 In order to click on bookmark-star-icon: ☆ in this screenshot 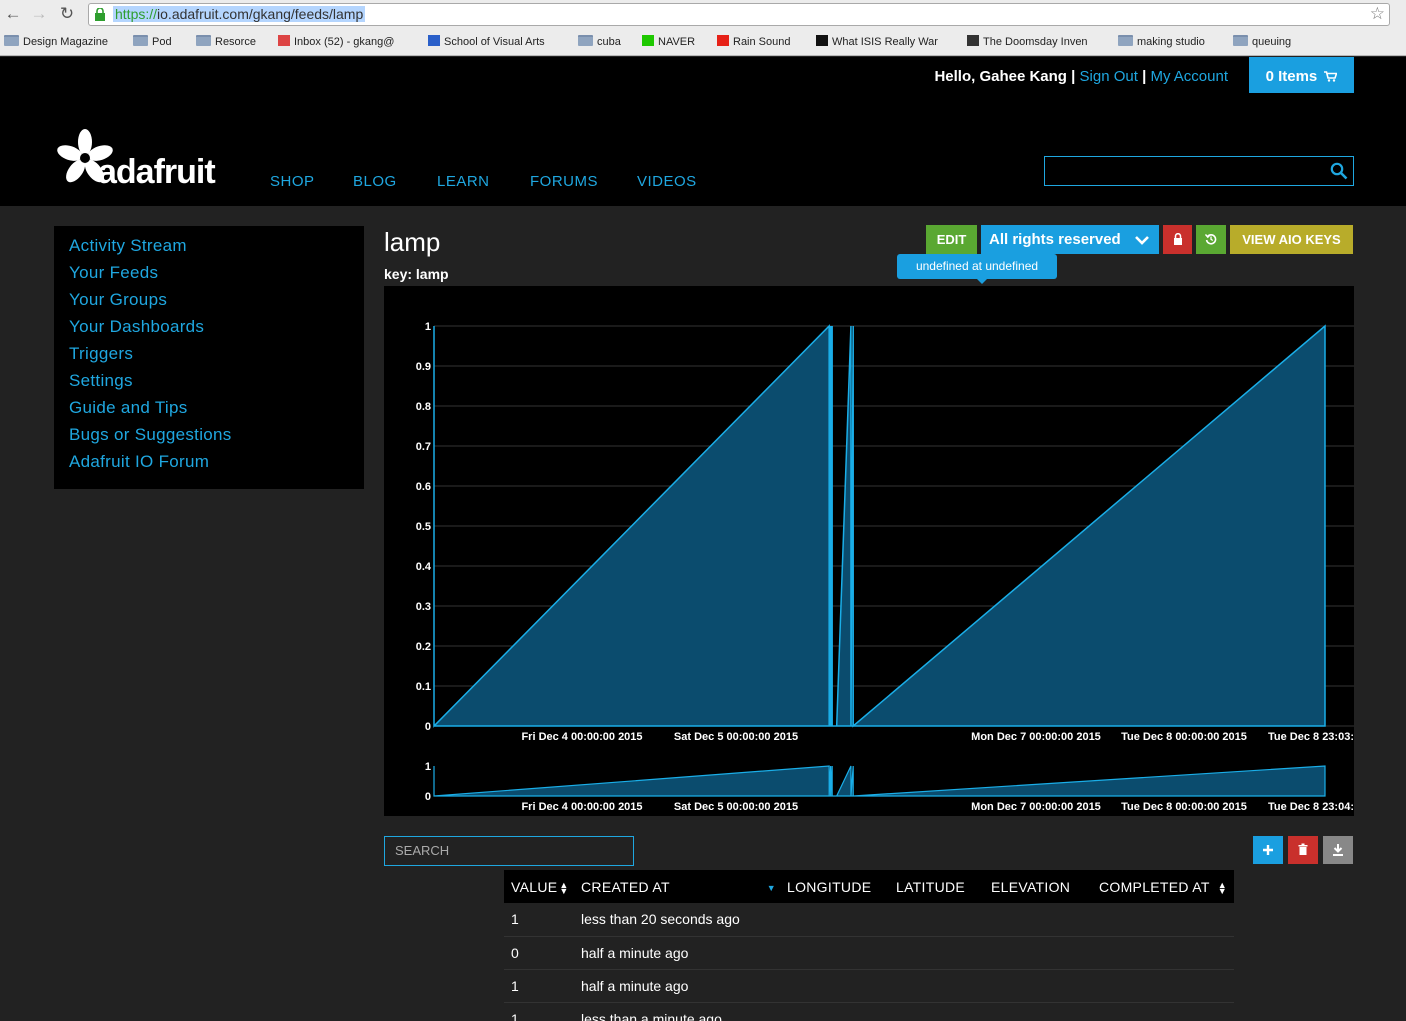, I will do `click(1377, 14)`.